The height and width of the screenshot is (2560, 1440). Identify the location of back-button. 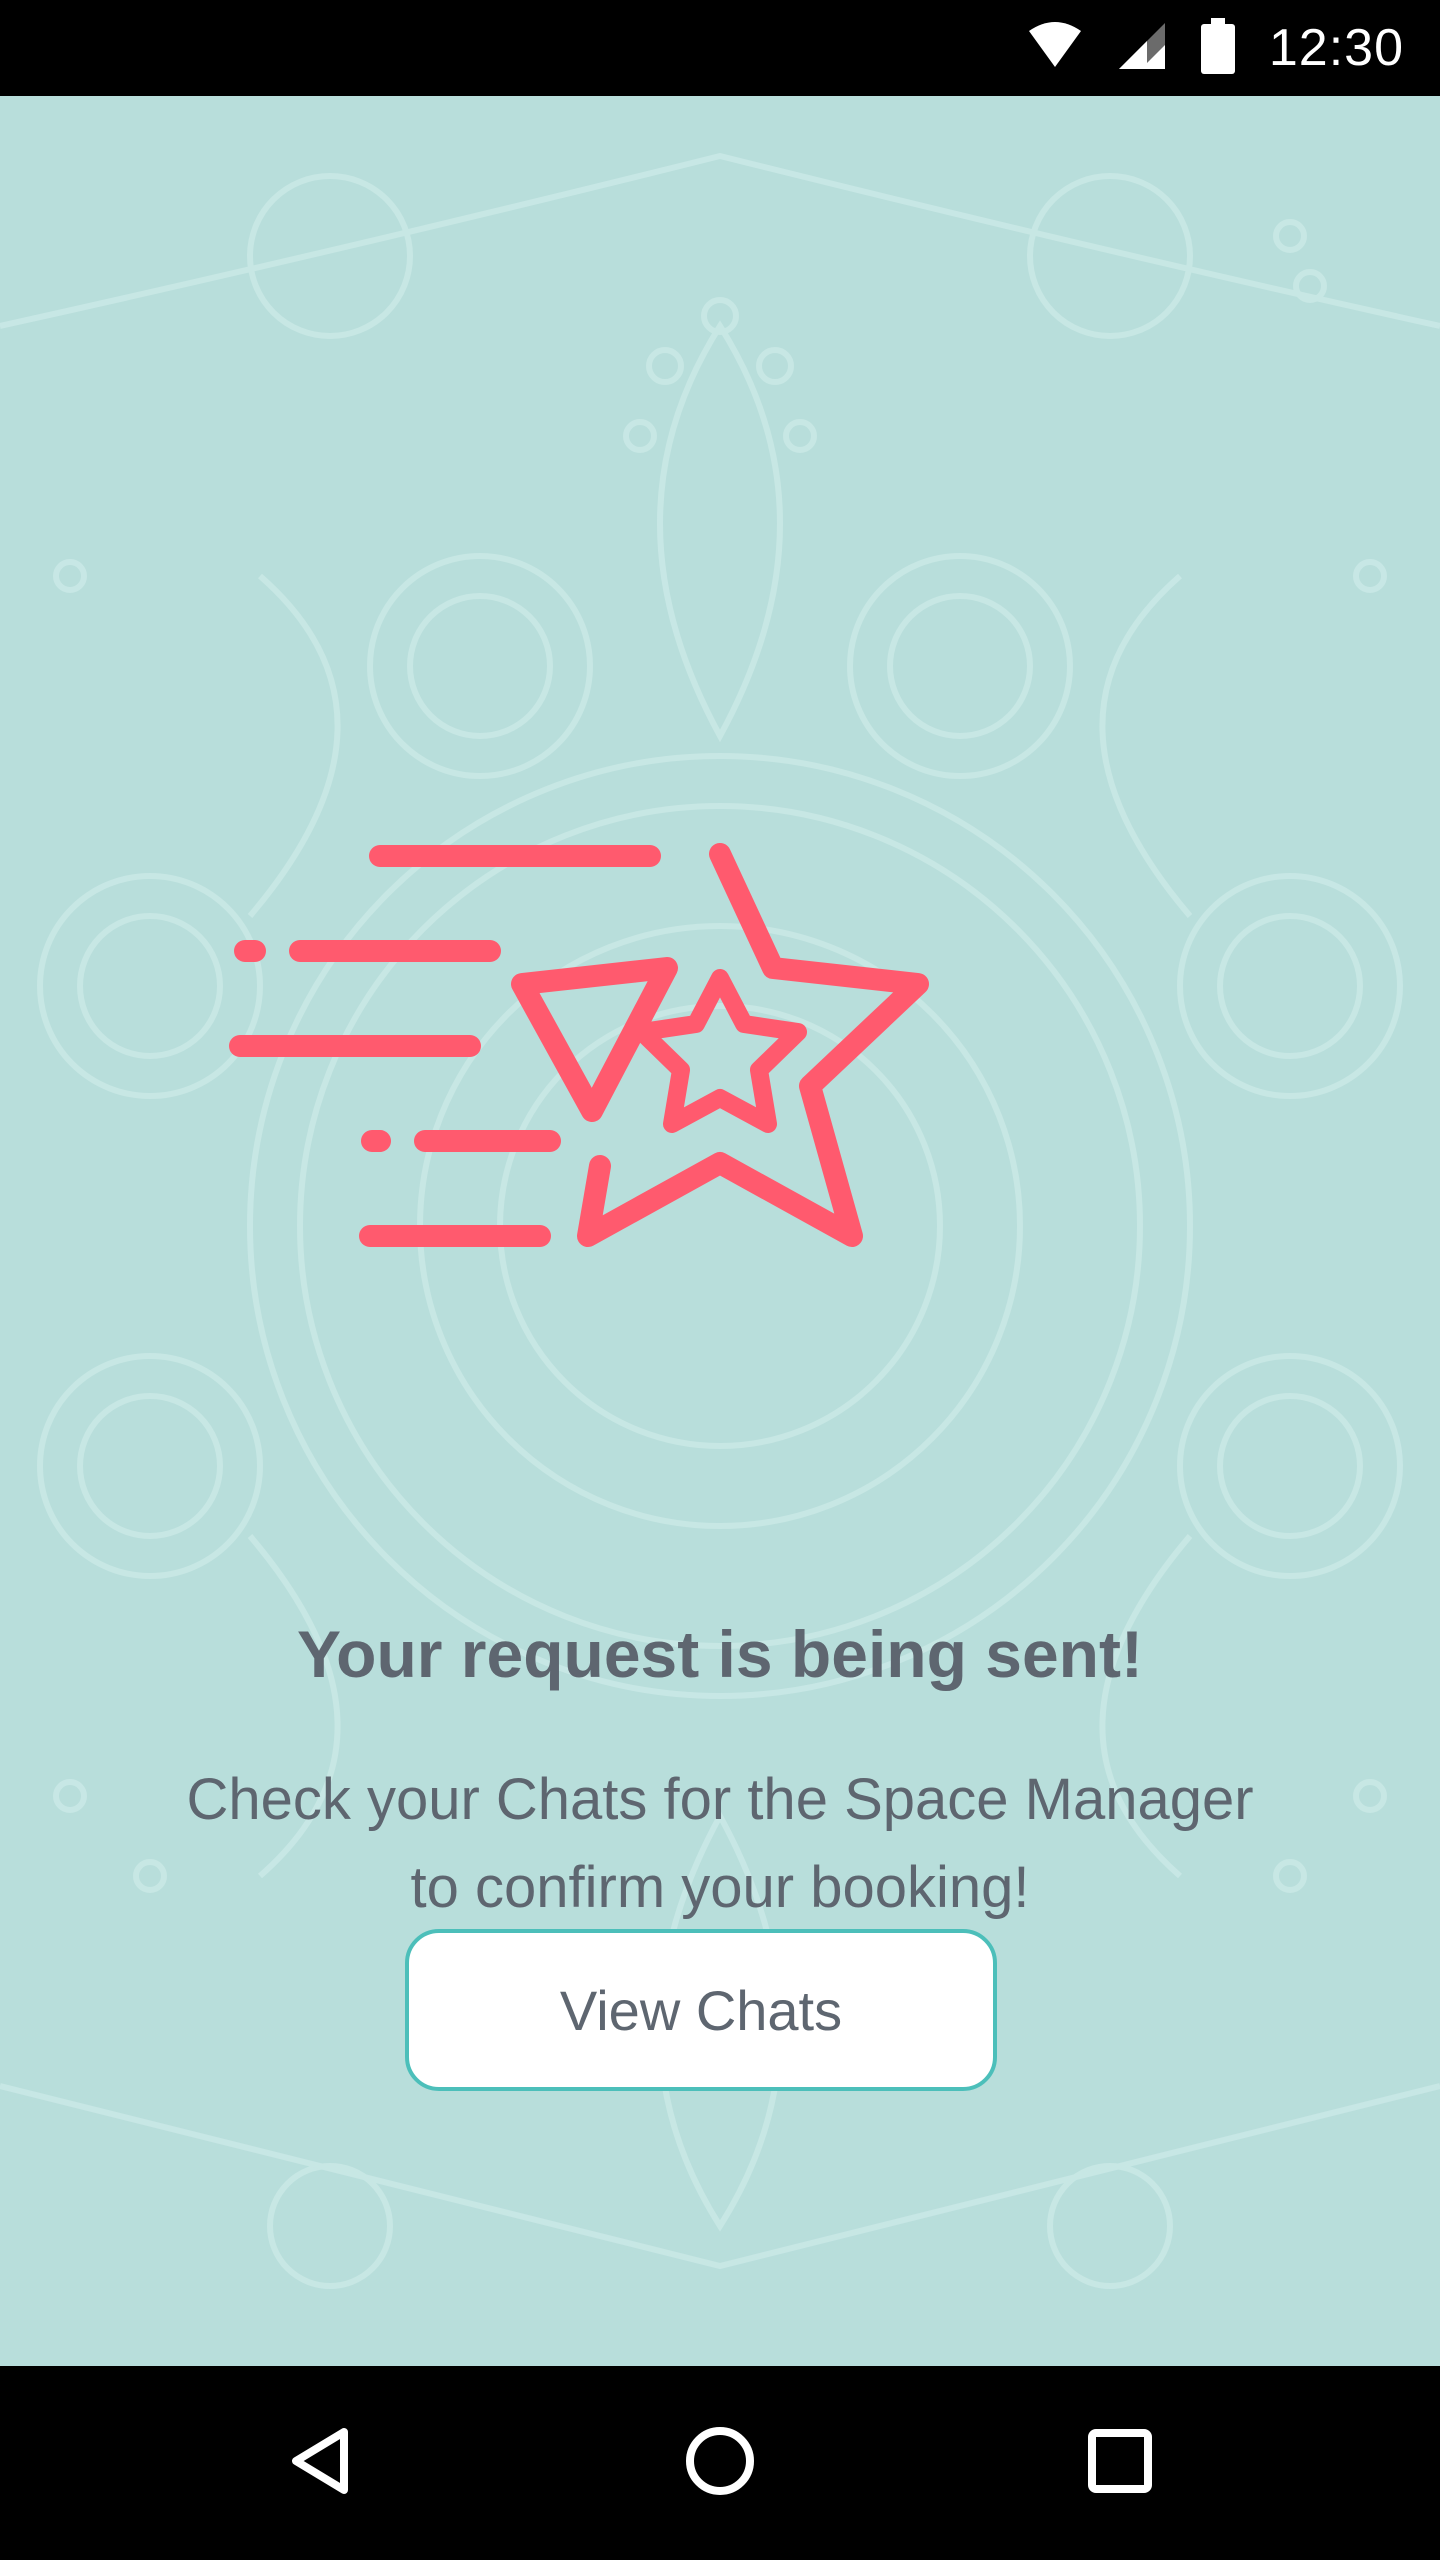
(320, 2463).